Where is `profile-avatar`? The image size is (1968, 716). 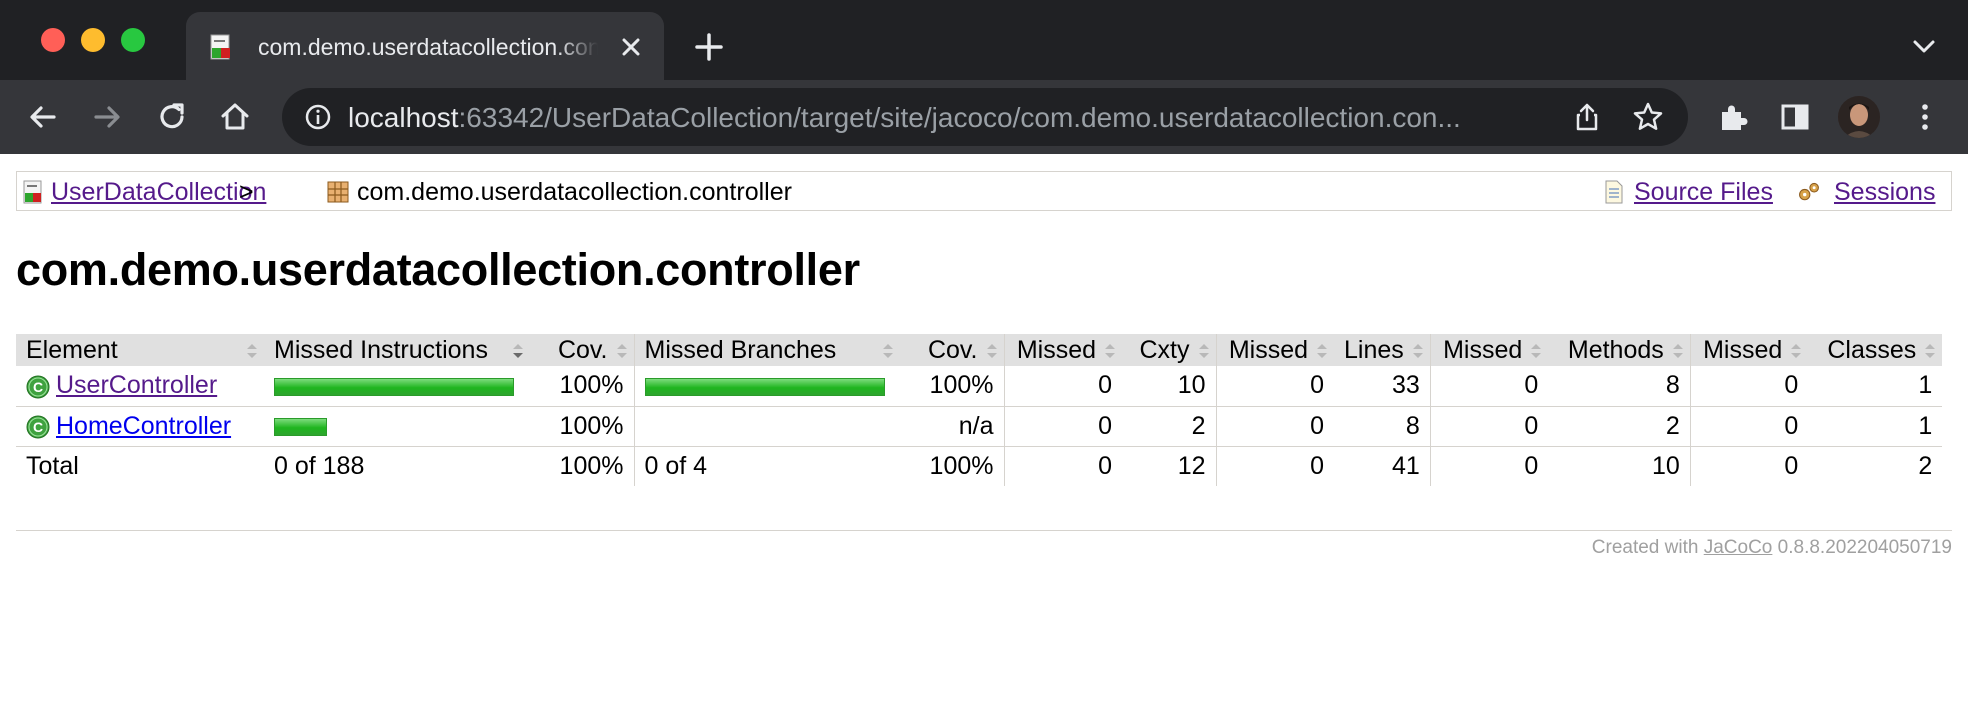
profile-avatar is located at coordinates (1859, 117).